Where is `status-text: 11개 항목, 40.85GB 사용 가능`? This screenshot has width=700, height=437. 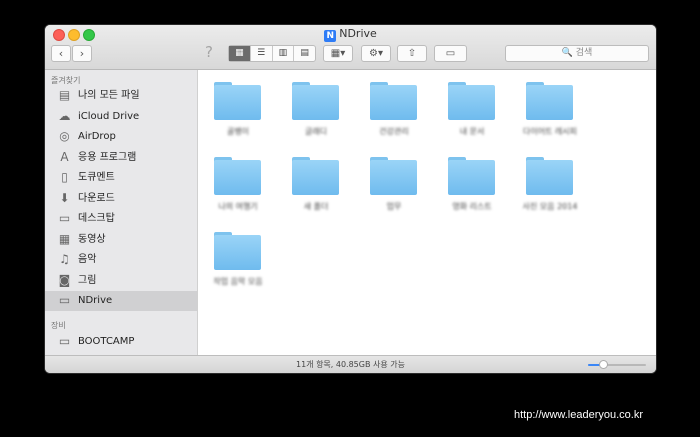 status-text: 11개 항목, 40.85GB 사용 가능 is located at coordinates (350, 364).